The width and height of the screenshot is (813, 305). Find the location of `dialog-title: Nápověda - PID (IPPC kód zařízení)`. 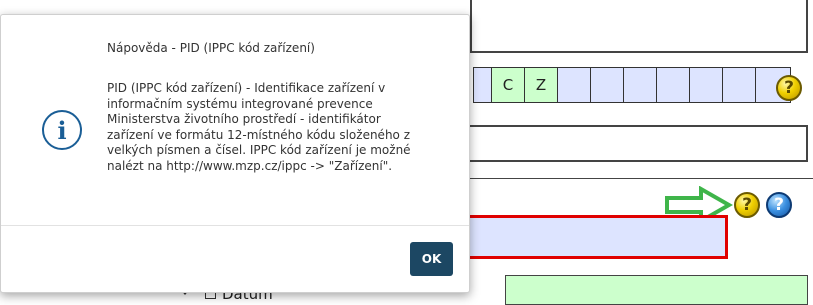

dialog-title: Nápověda - PID (IPPC kód zařízení) is located at coordinates (211, 48).